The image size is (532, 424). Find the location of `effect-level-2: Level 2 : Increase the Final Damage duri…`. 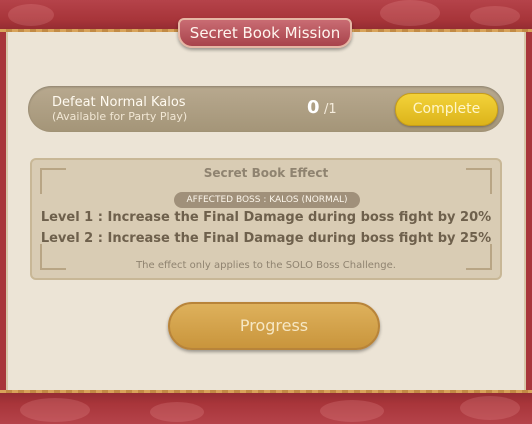

effect-level-2: Level 2 : Increase the Final Damage duri… is located at coordinates (266, 238).